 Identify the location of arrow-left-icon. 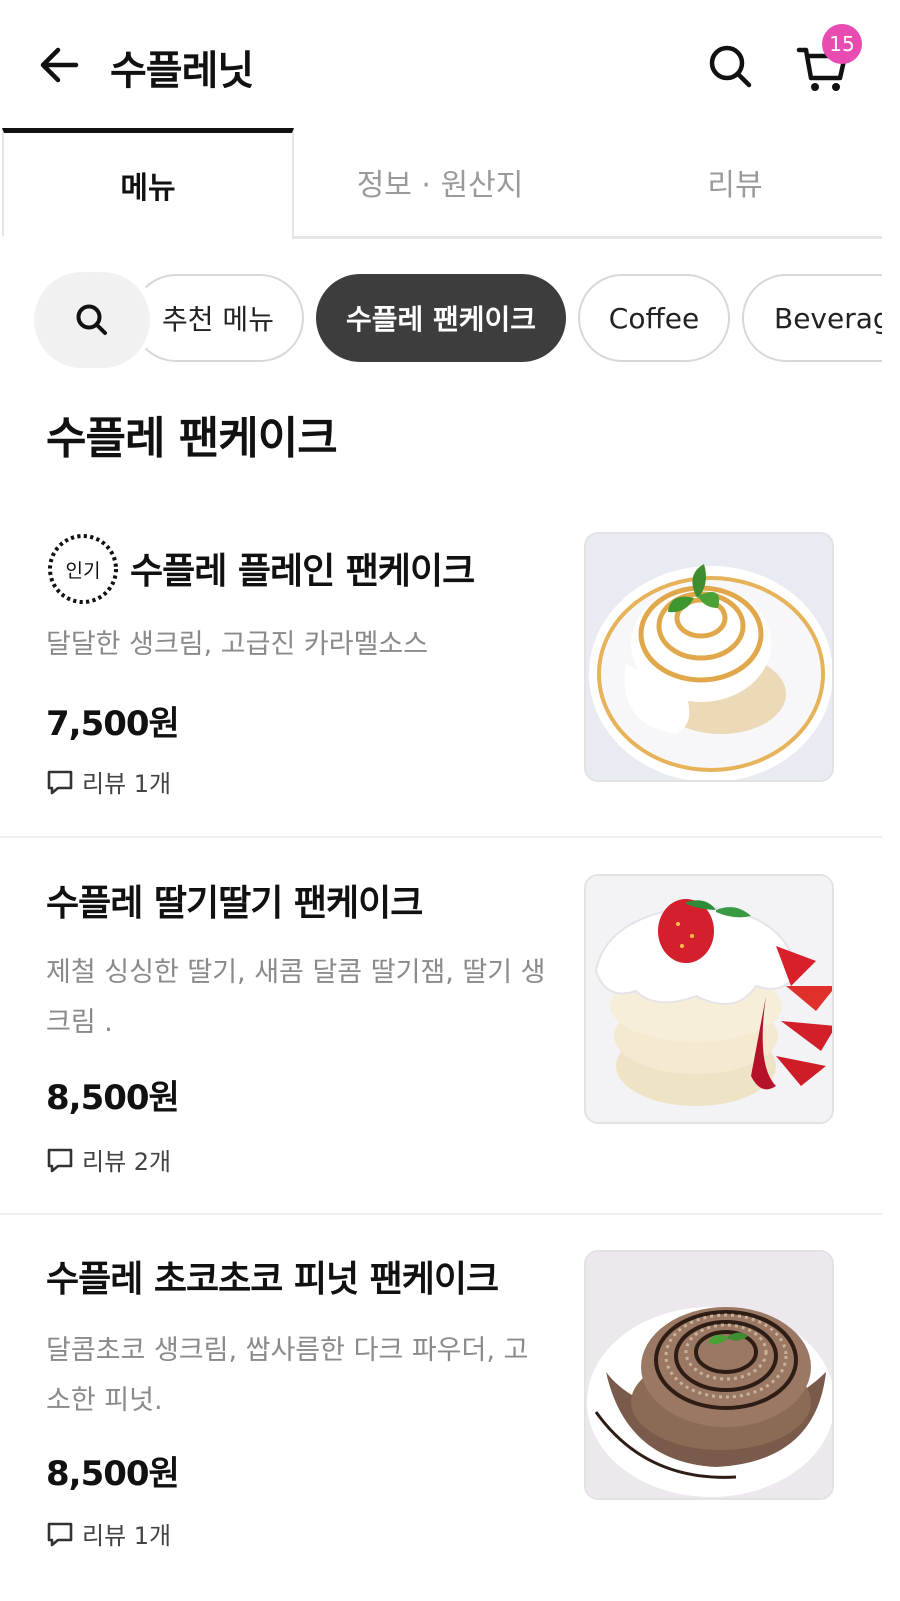
(59, 65).